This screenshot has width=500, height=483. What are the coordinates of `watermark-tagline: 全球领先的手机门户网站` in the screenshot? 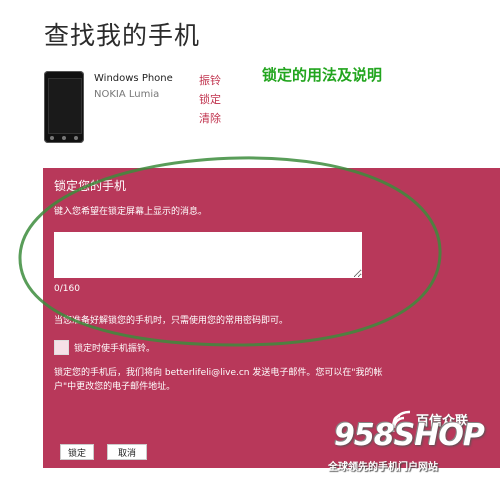 It's located at (383, 467).